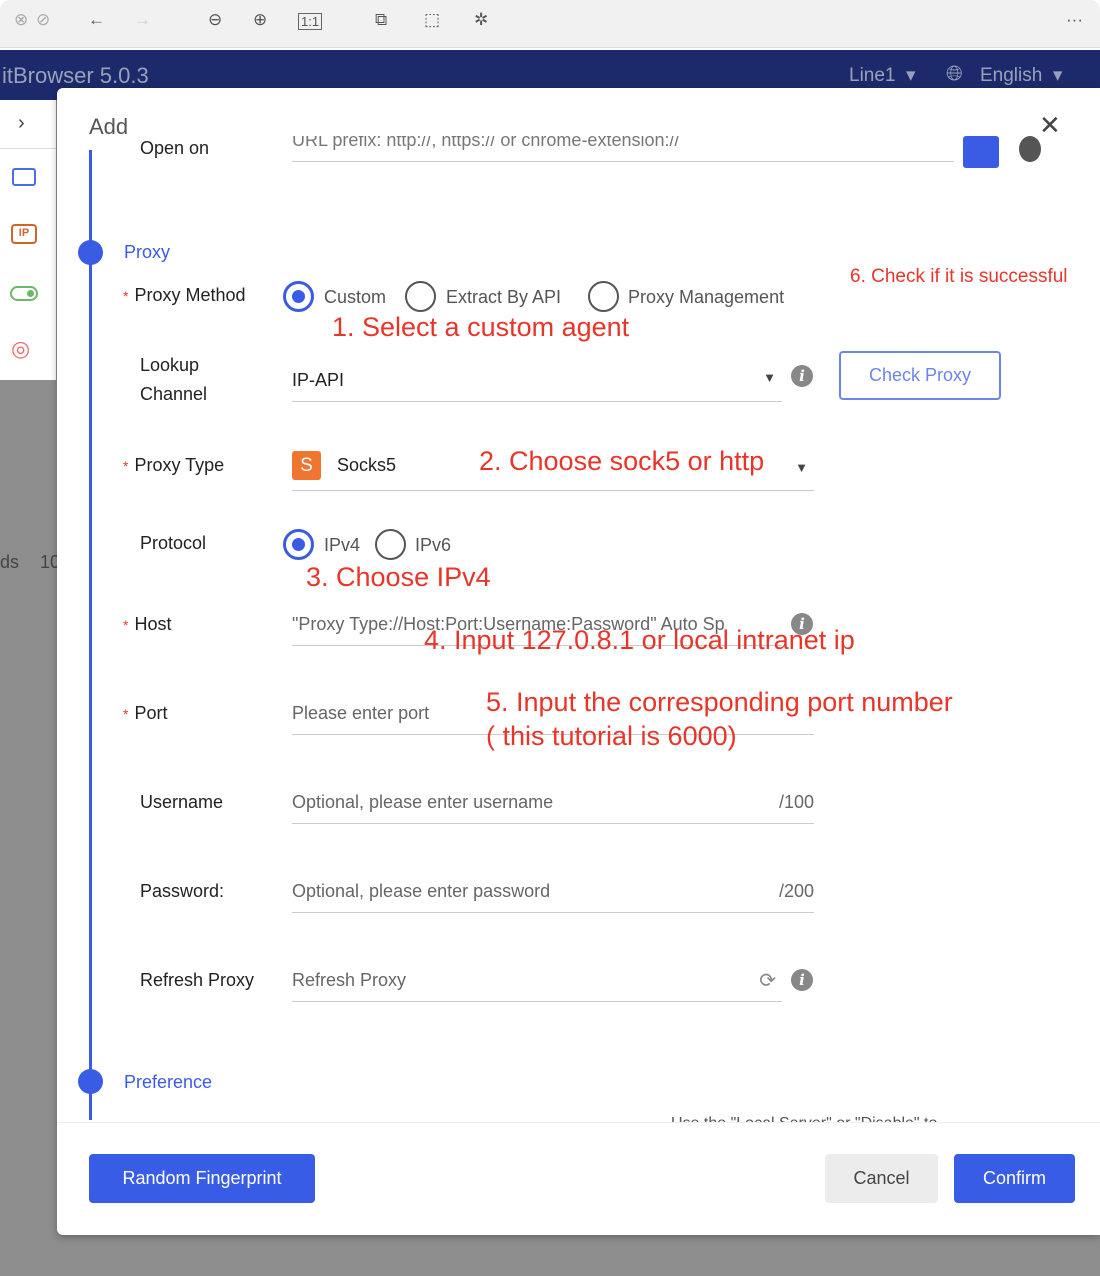 This screenshot has width=1100, height=1276. What do you see at coordinates (142, 20) in the screenshot?
I see `forward-icon: →` at bounding box center [142, 20].